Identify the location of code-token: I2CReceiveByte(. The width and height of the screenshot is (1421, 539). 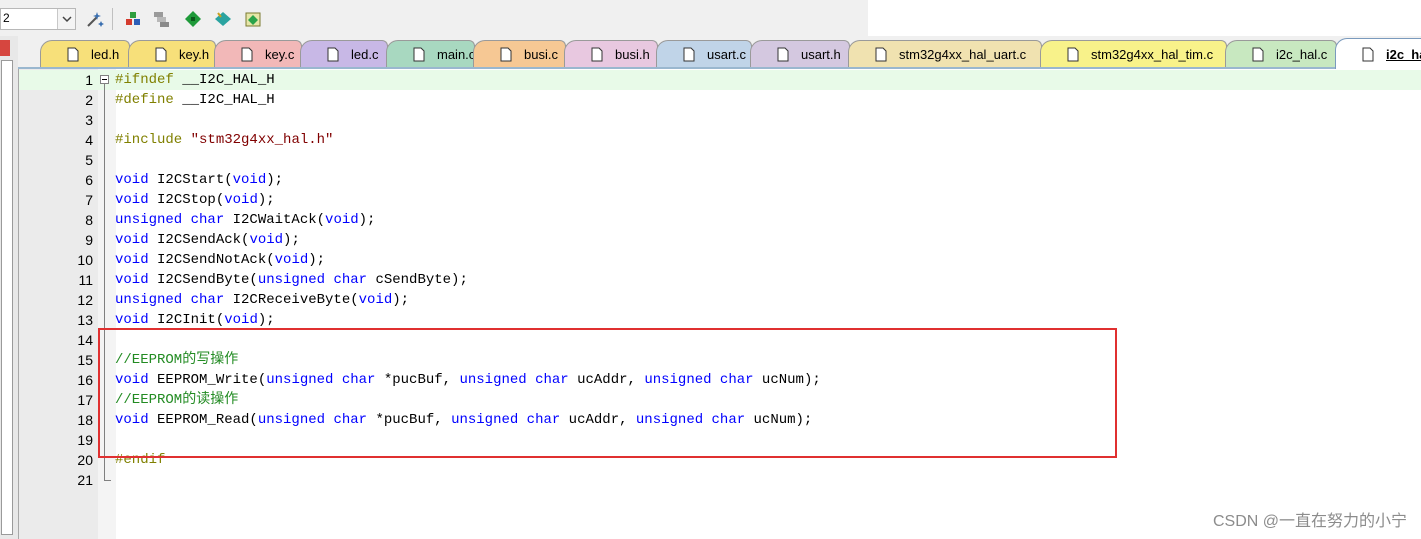
(291, 300).